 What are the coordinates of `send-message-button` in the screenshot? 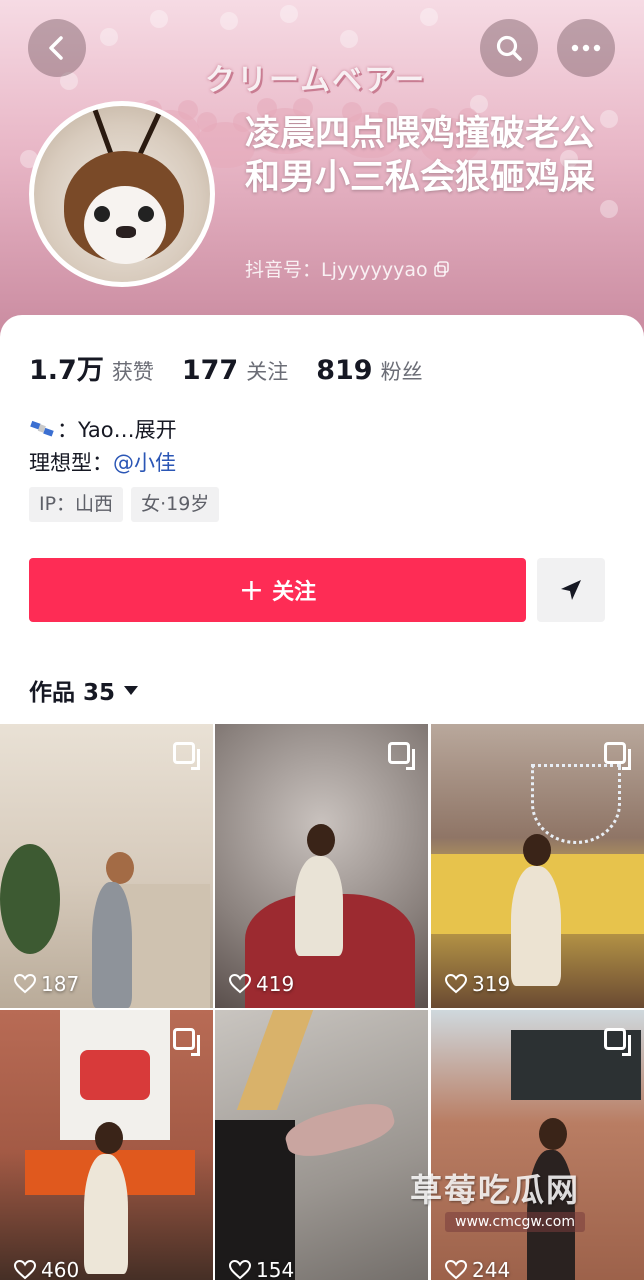 It's located at (571, 590).